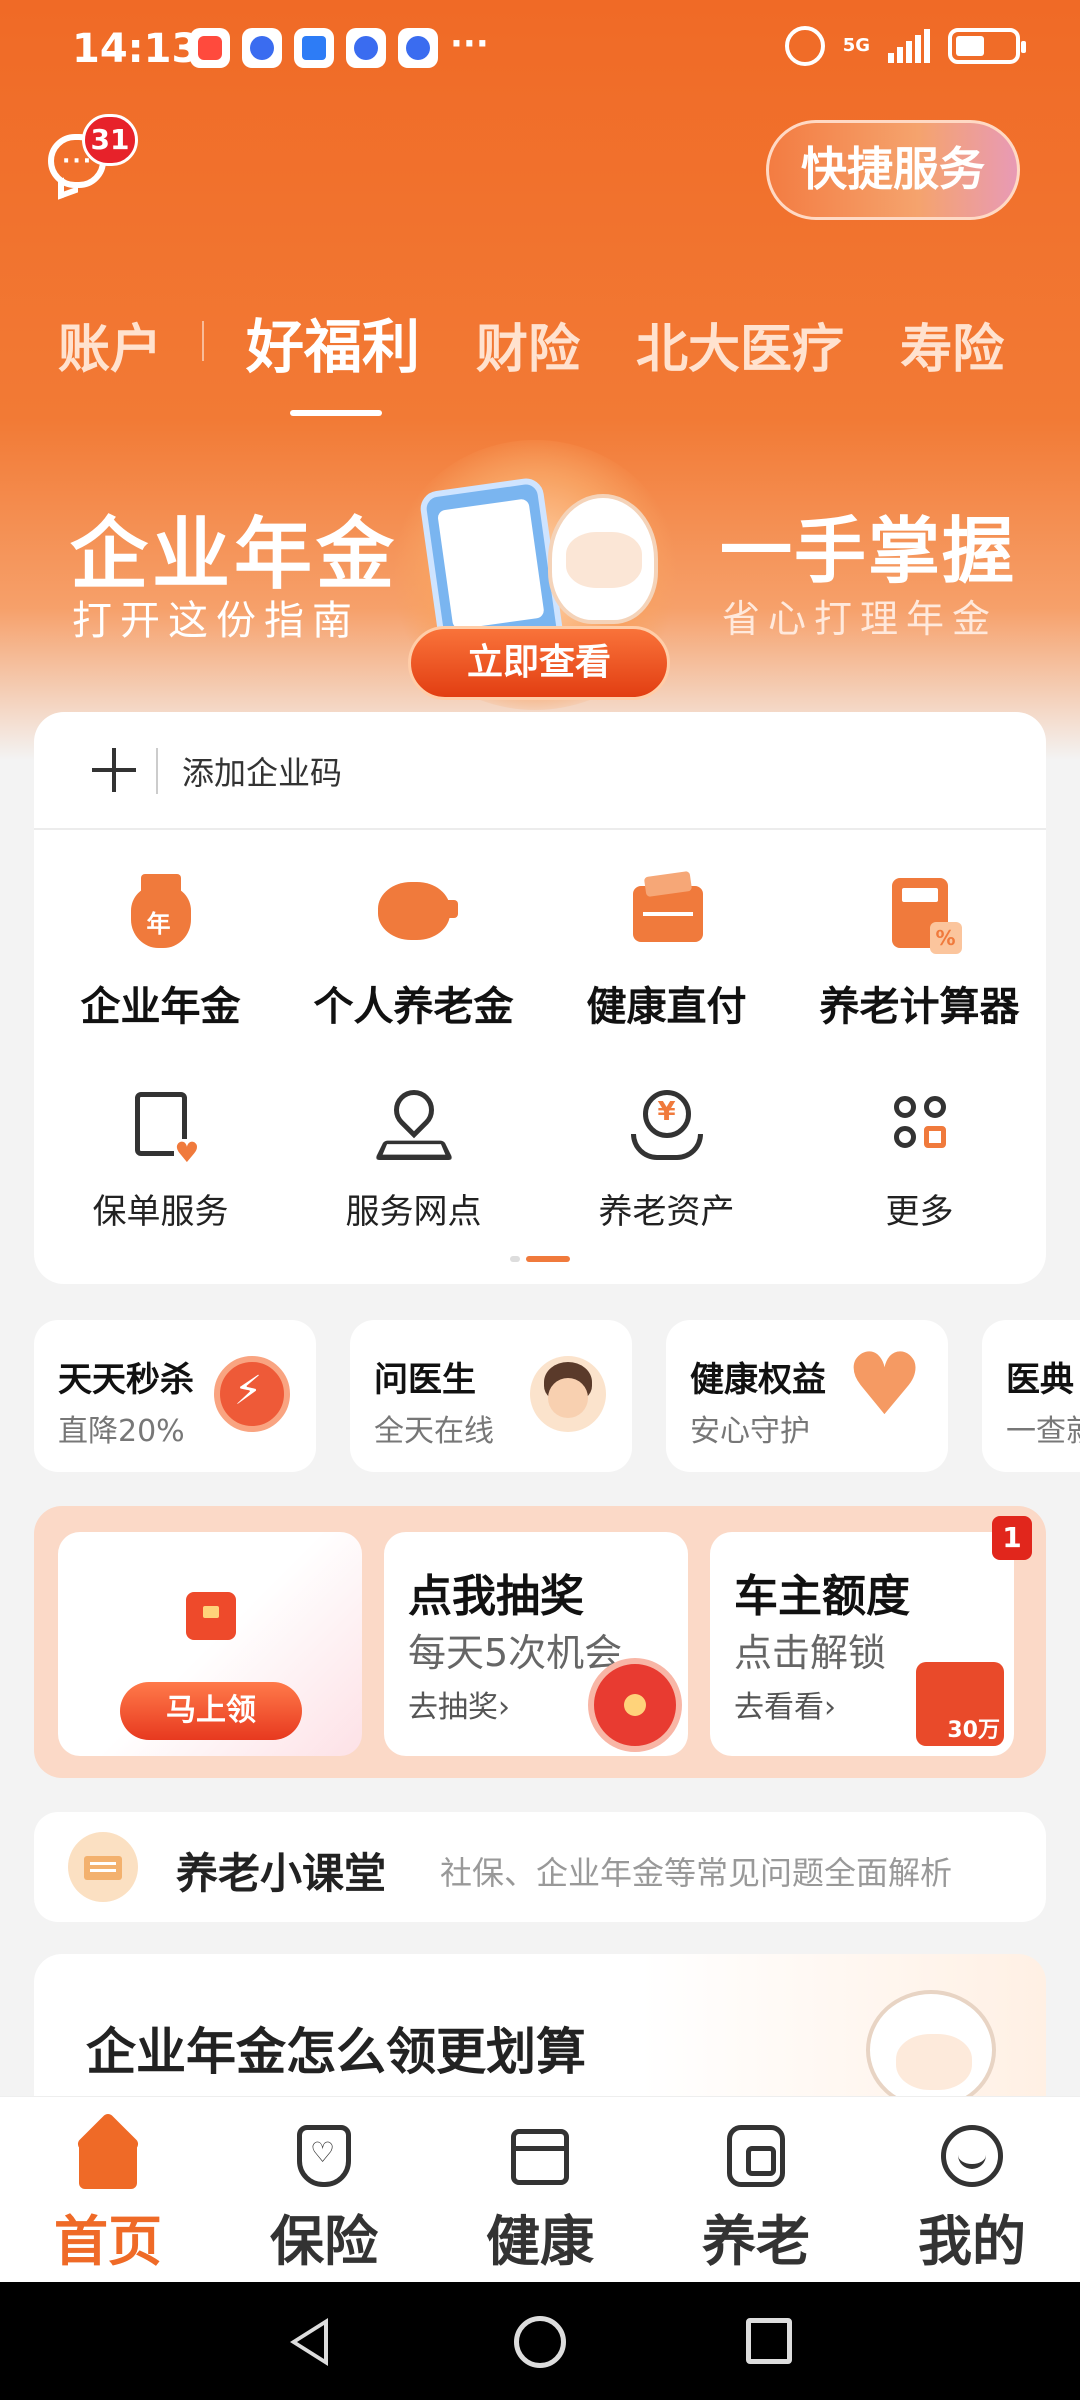 The width and height of the screenshot is (1080, 2400). What do you see at coordinates (952, 344) in the screenshot?
I see `tab-life-insurance: 寿险` at bounding box center [952, 344].